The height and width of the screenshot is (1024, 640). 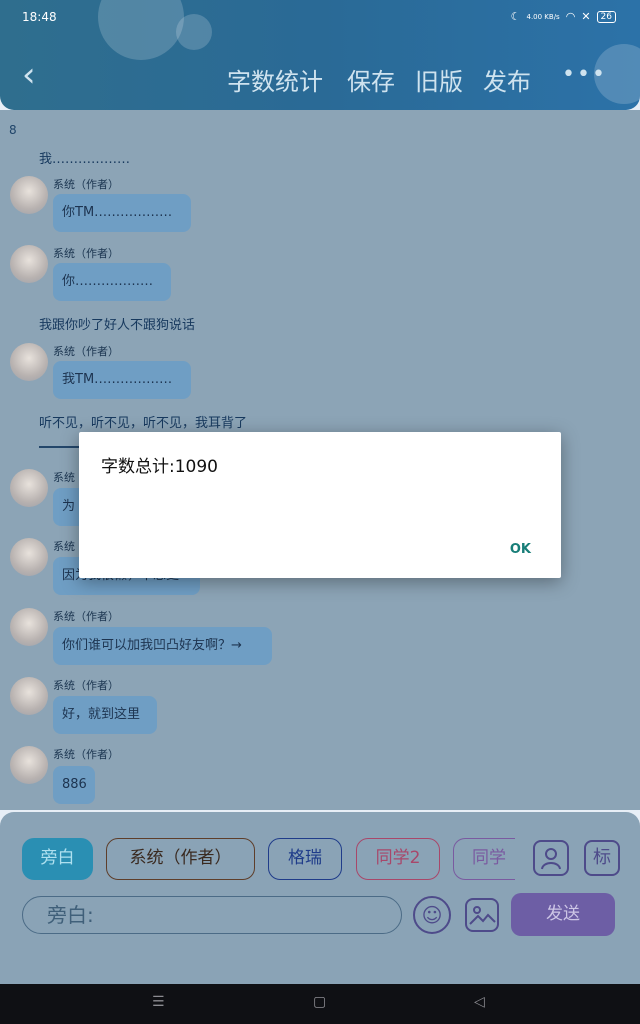 What do you see at coordinates (602, 858) in the screenshot?
I see `tag-icon: 标` at bounding box center [602, 858].